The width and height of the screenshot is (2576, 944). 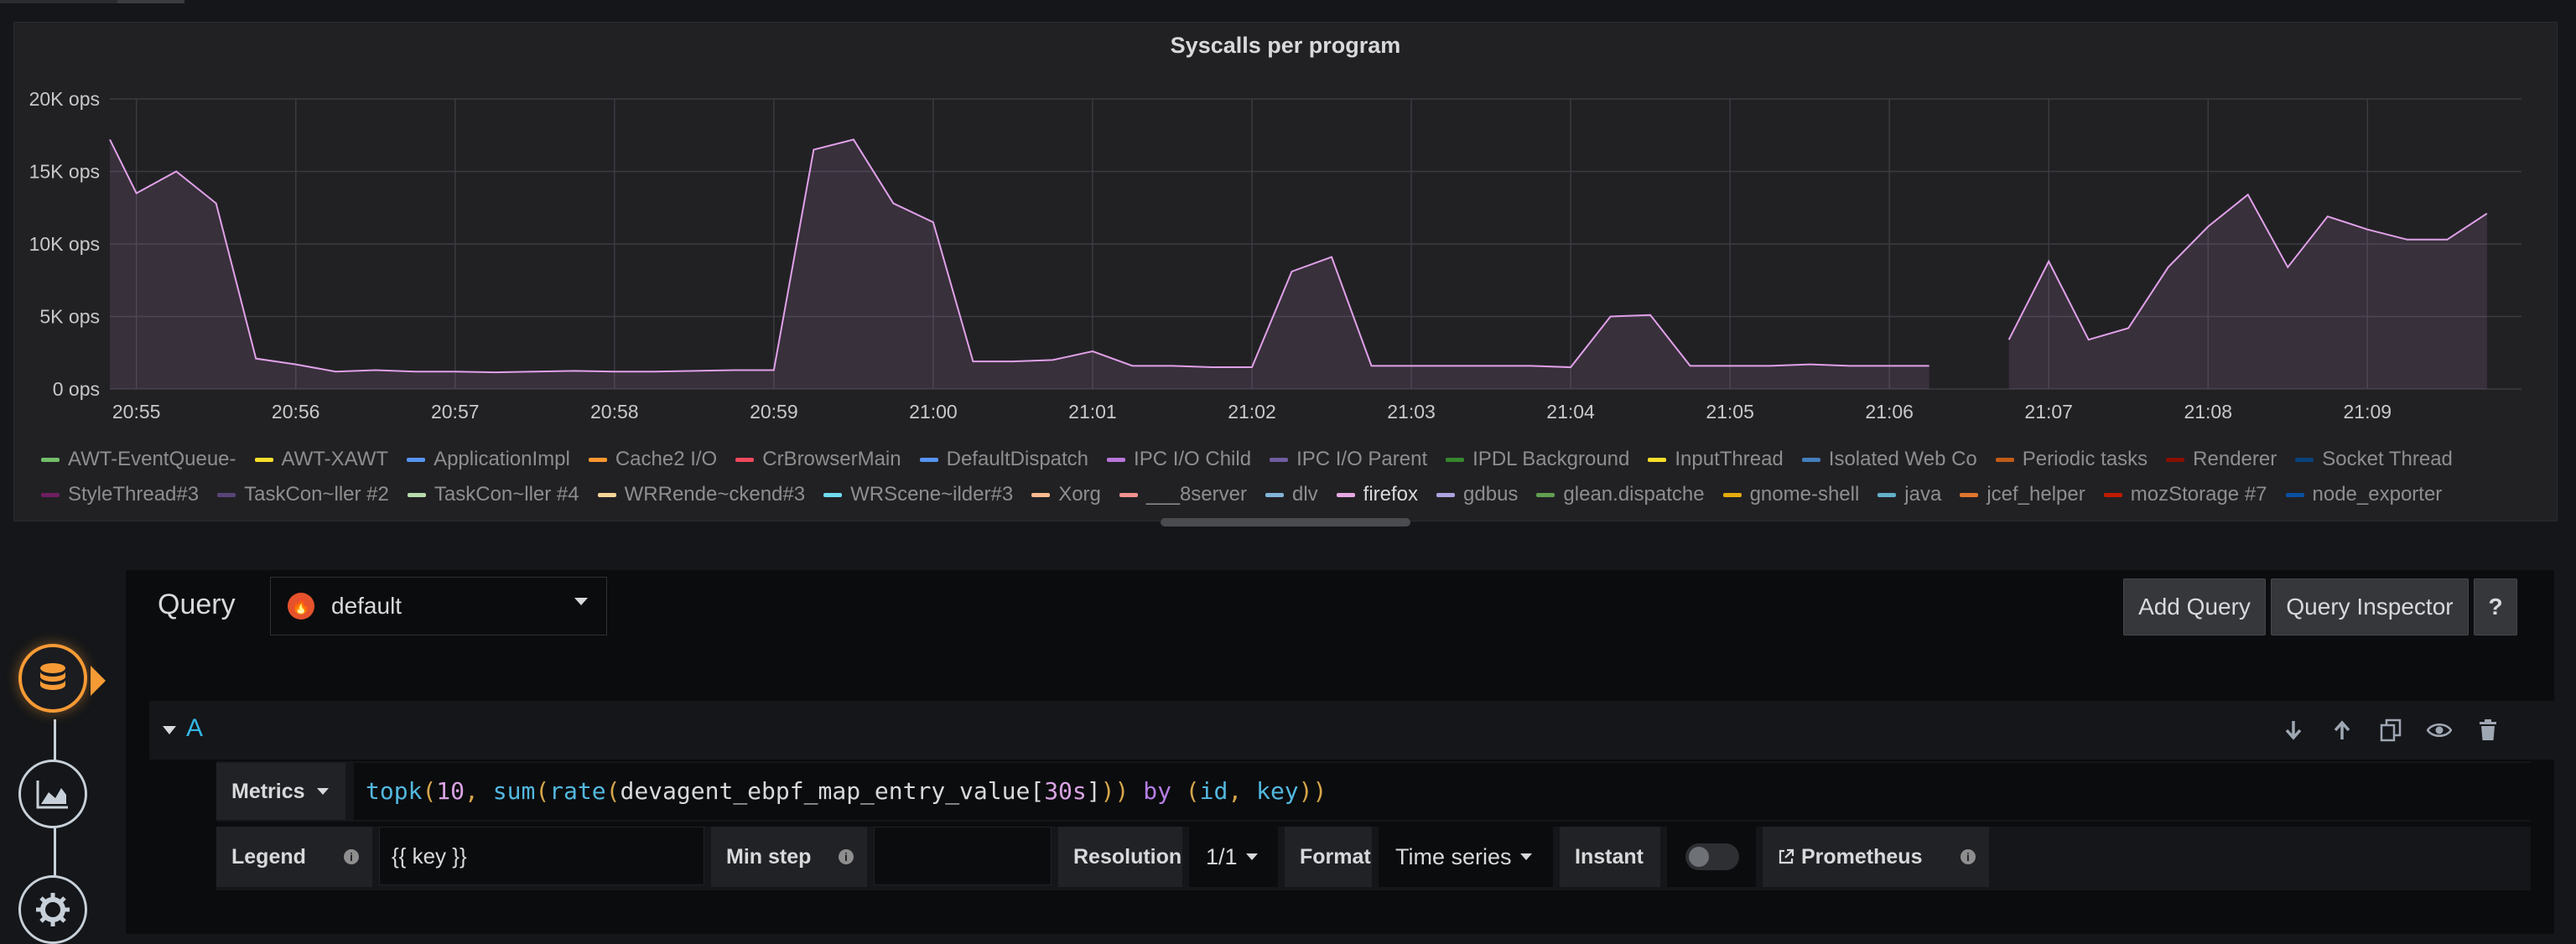 What do you see at coordinates (1390, 495) in the screenshot?
I see `legend-item-label: firefox` at bounding box center [1390, 495].